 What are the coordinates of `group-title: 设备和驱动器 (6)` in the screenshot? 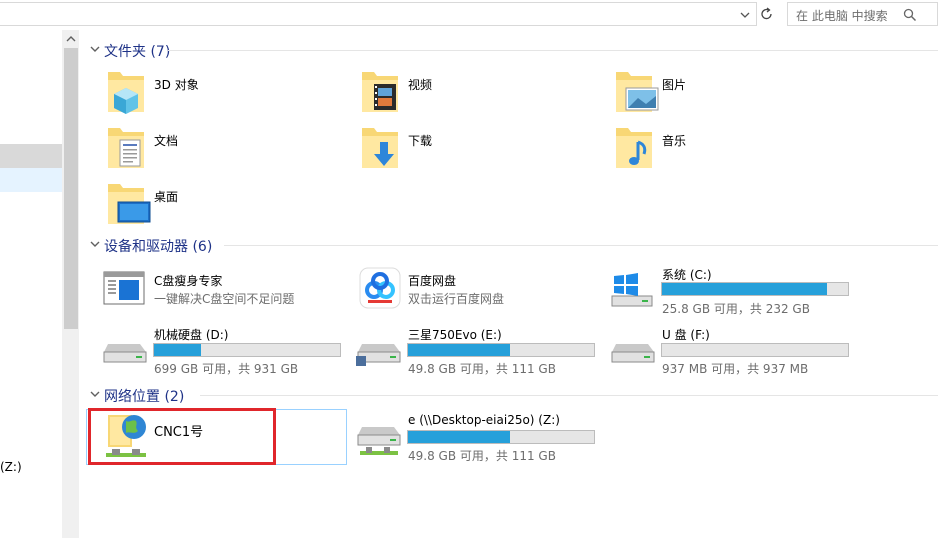 It's located at (158, 247).